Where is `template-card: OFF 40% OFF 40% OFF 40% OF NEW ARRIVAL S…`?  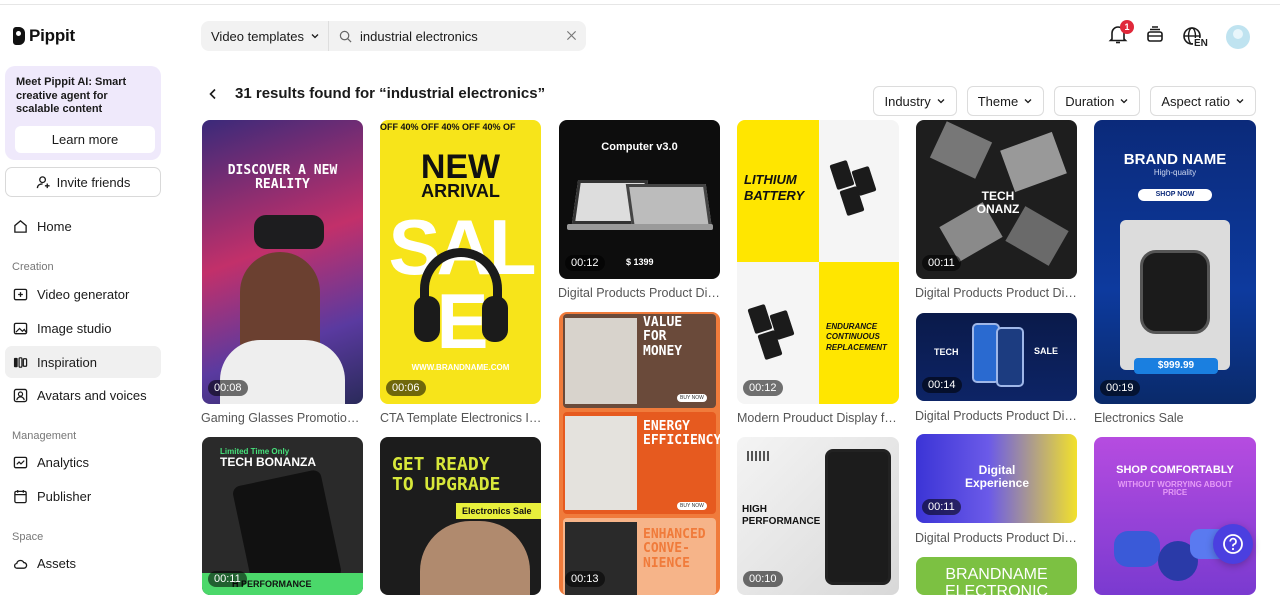
template-card: OFF 40% OFF 40% OFF 40% OF NEW ARRIVAL S… is located at coordinates (460, 262).